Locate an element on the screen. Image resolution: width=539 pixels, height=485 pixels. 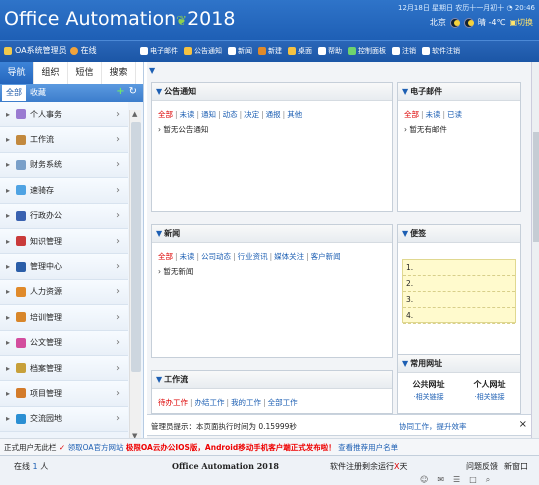
category-link: 已读 is located at coordinates (454, 114).